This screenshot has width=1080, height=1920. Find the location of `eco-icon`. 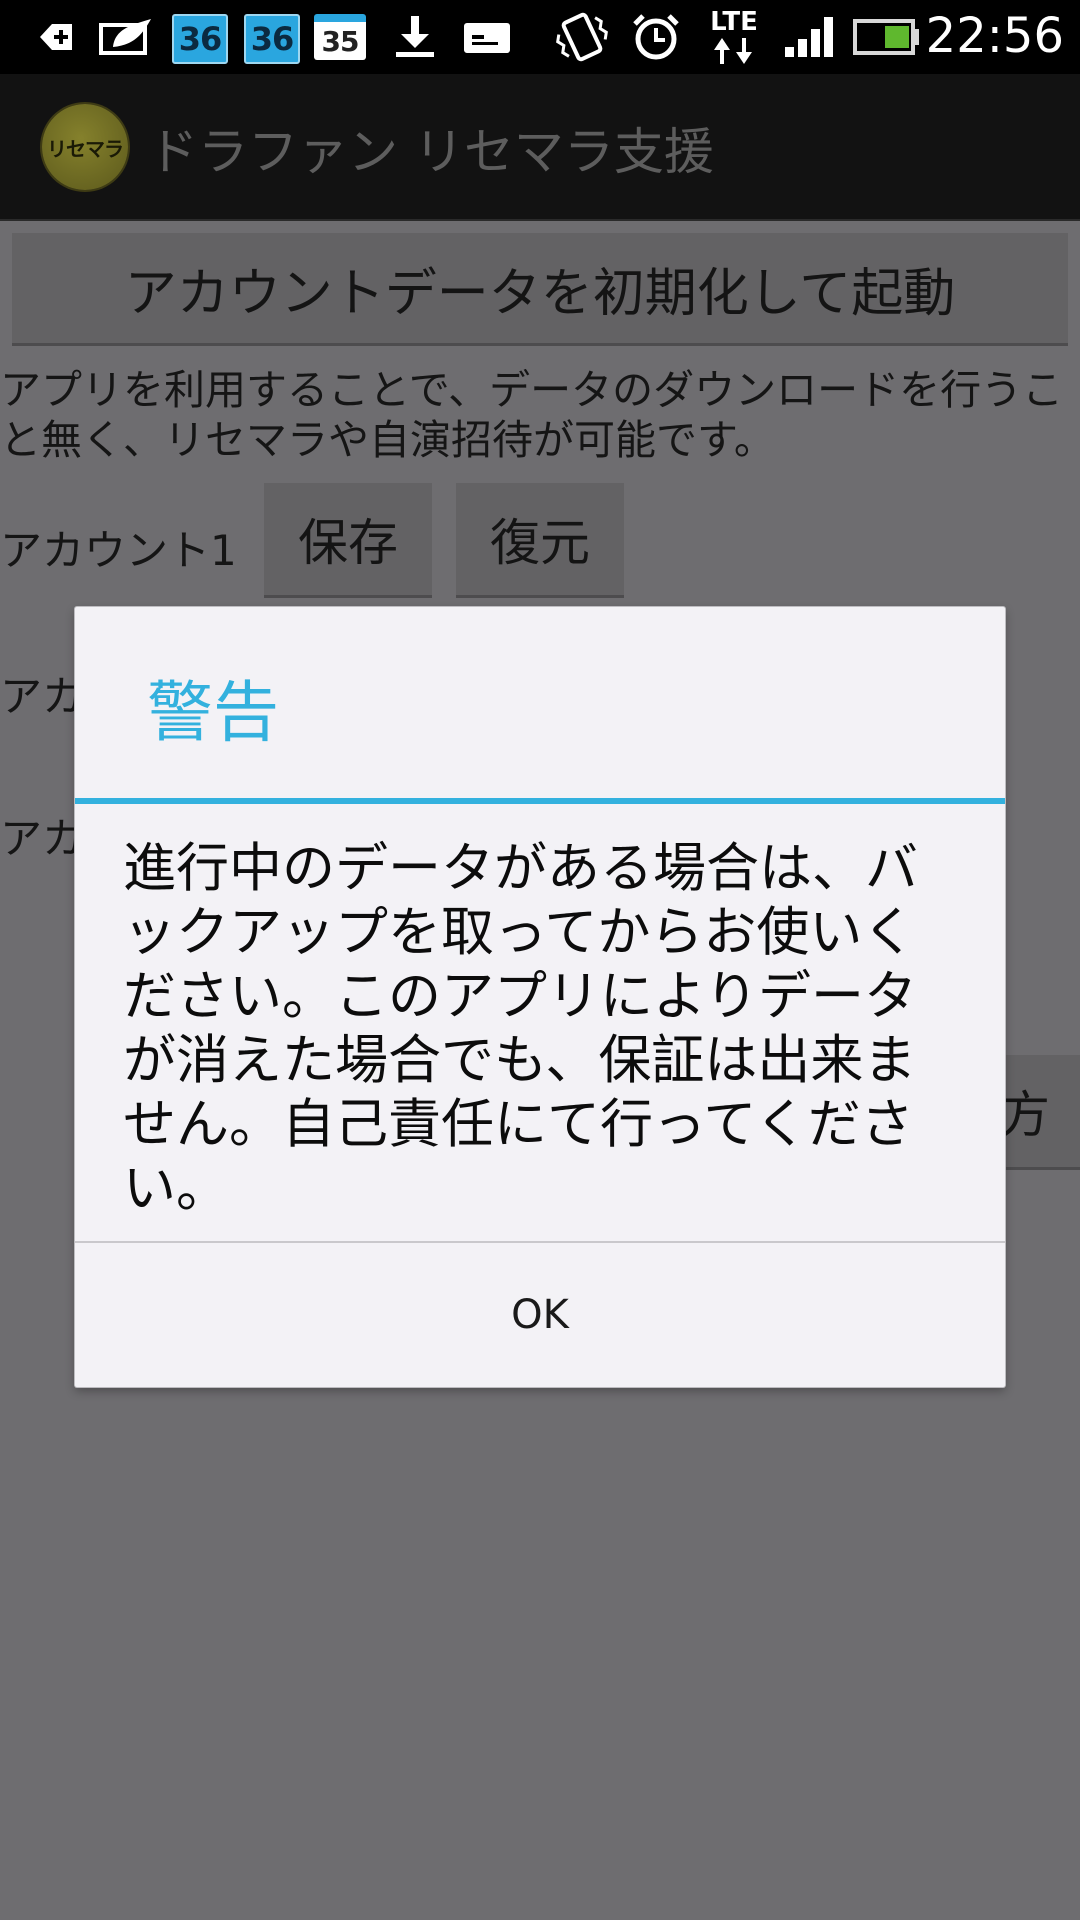

eco-icon is located at coordinates (126, 37).